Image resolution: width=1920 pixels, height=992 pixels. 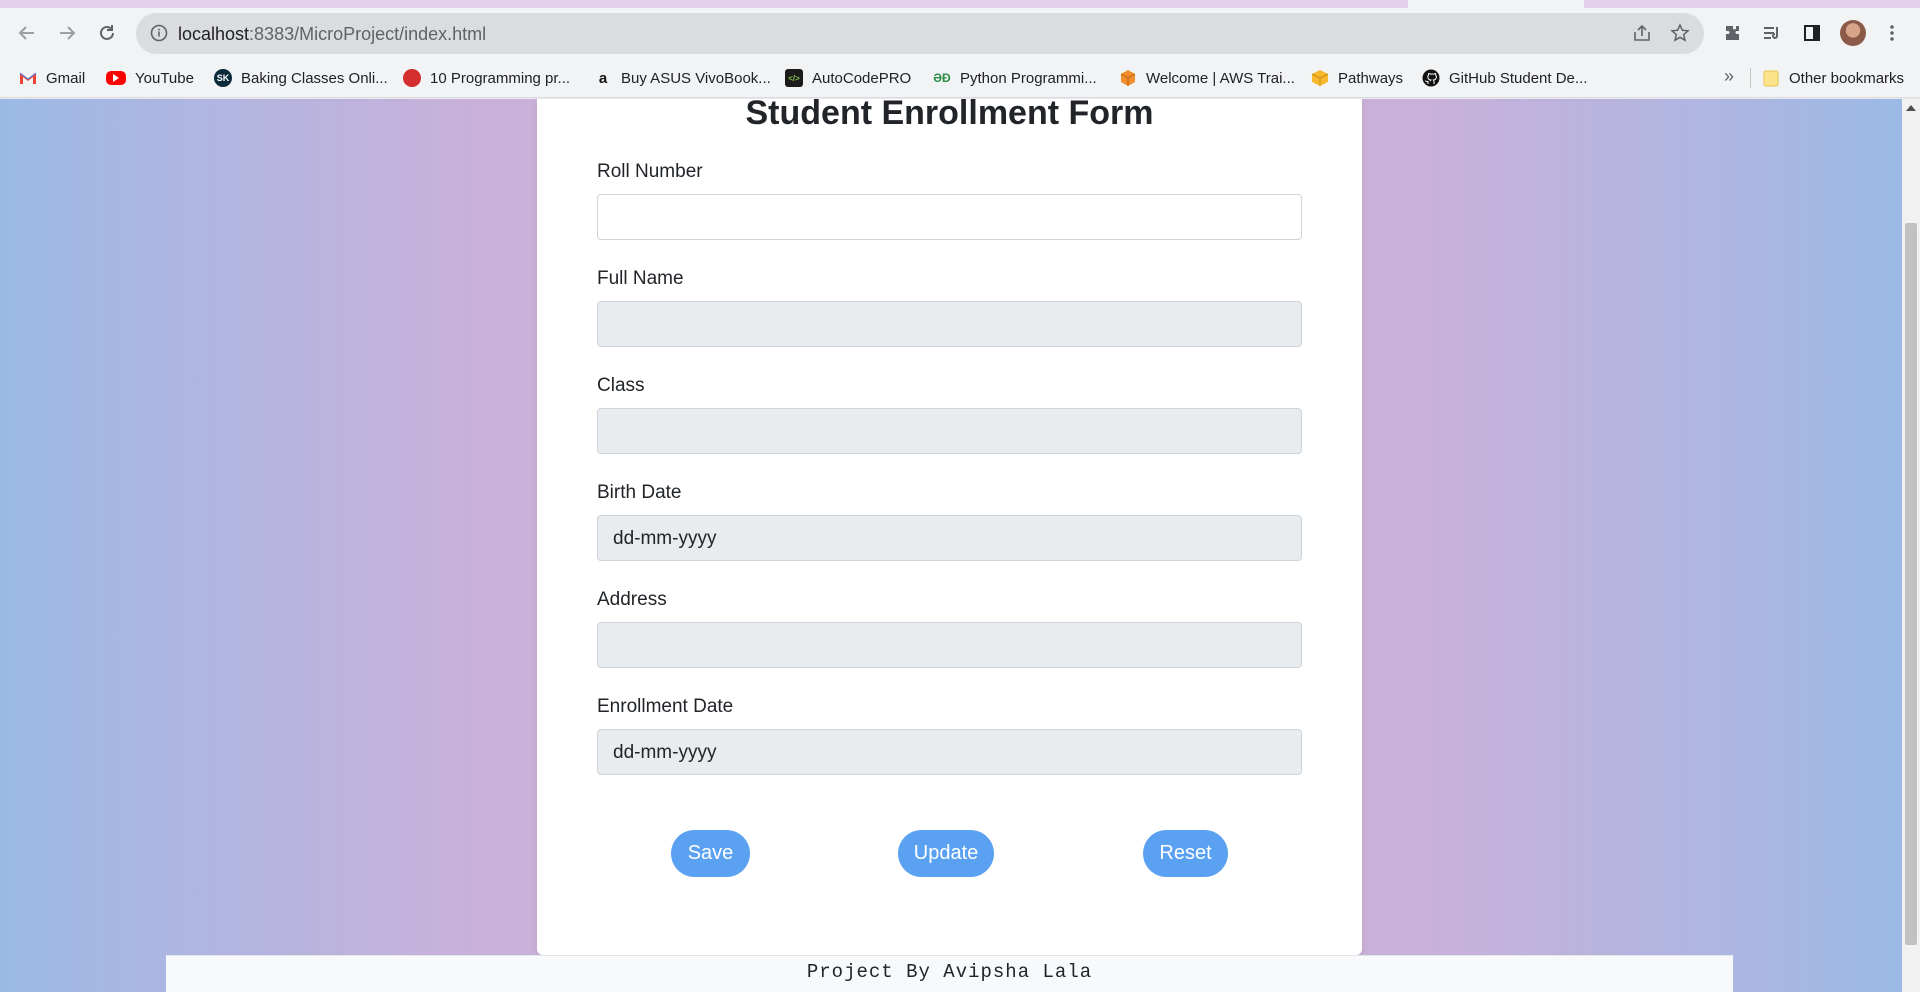 I want to click on bookmarks-divider, so click(x=1750, y=78).